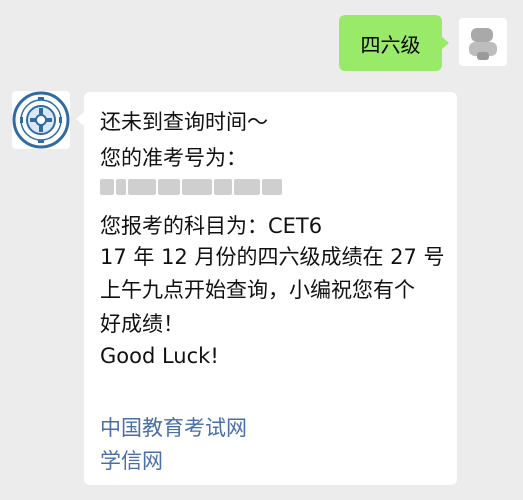 This screenshot has width=523, height=500. I want to click on message-line: 您报考的科目为：CET6, so click(211, 226).